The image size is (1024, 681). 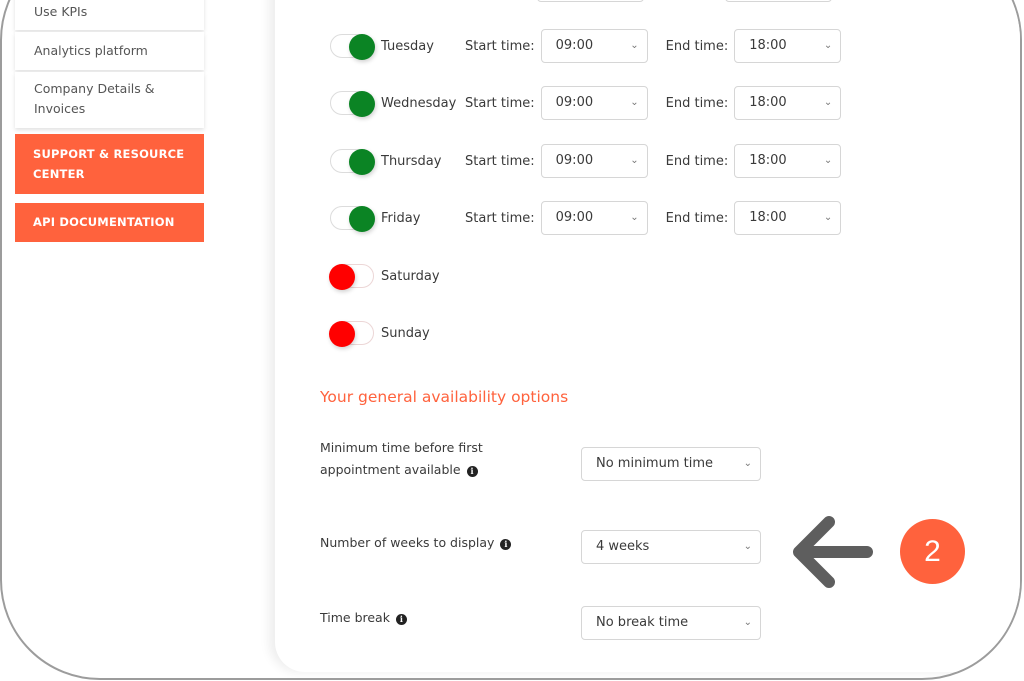 What do you see at coordinates (444, 397) in the screenshot?
I see `availability-options-heading: Your general availability options` at bounding box center [444, 397].